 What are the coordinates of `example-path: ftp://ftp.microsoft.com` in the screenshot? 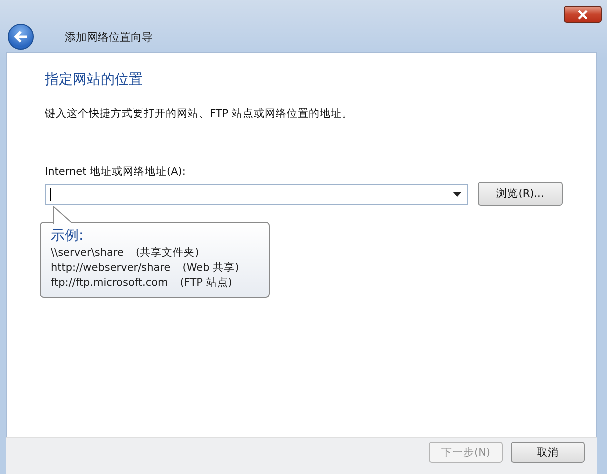 It's located at (109, 283).